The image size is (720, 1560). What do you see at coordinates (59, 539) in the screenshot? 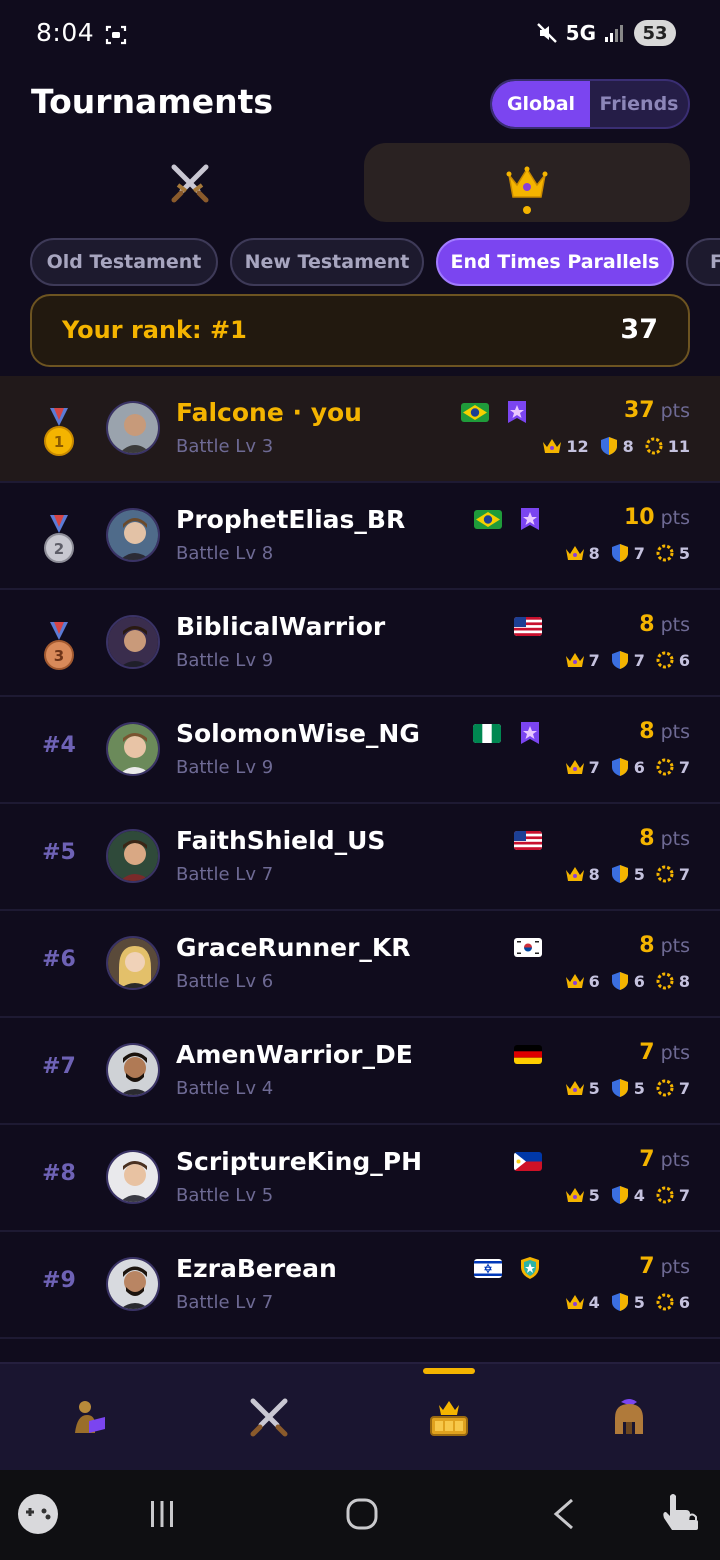
I see `silver-medal-icon: 2` at bounding box center [59, 539].